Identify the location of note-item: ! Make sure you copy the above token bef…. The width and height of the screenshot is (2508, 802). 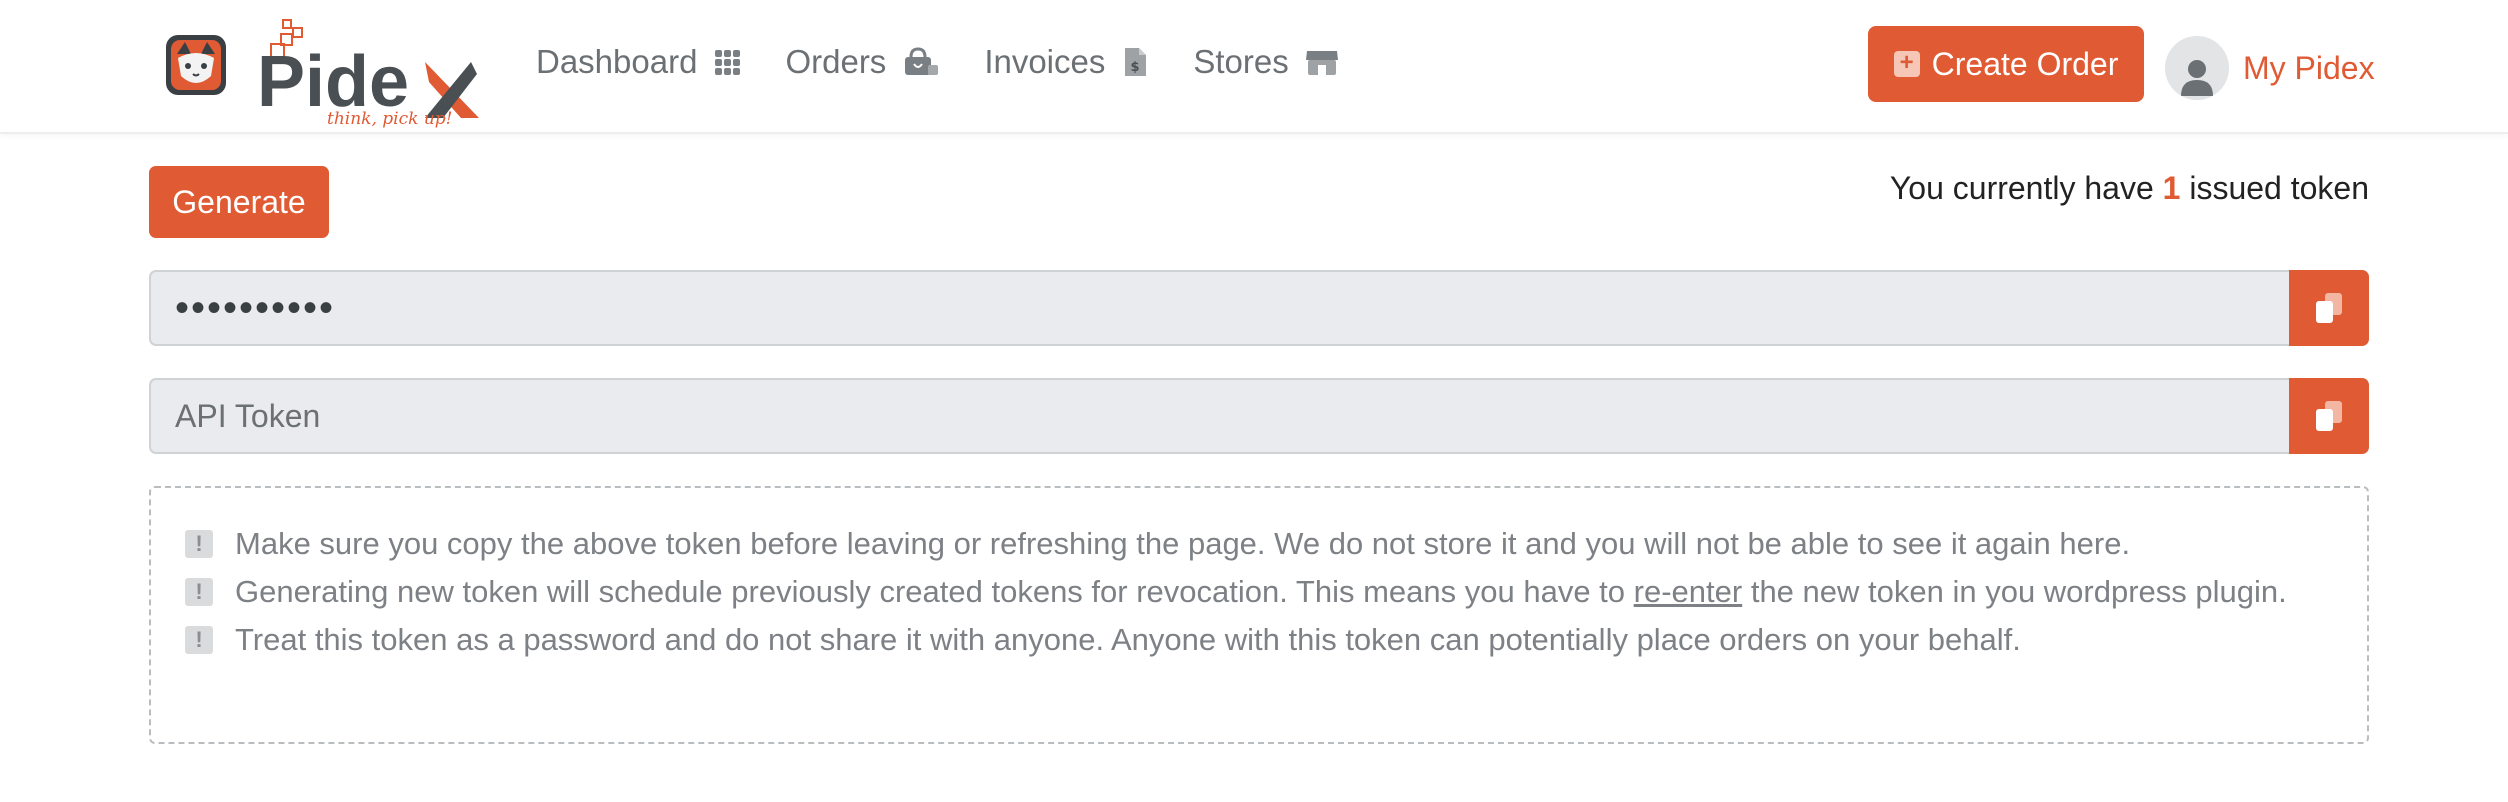
(1259, 544).